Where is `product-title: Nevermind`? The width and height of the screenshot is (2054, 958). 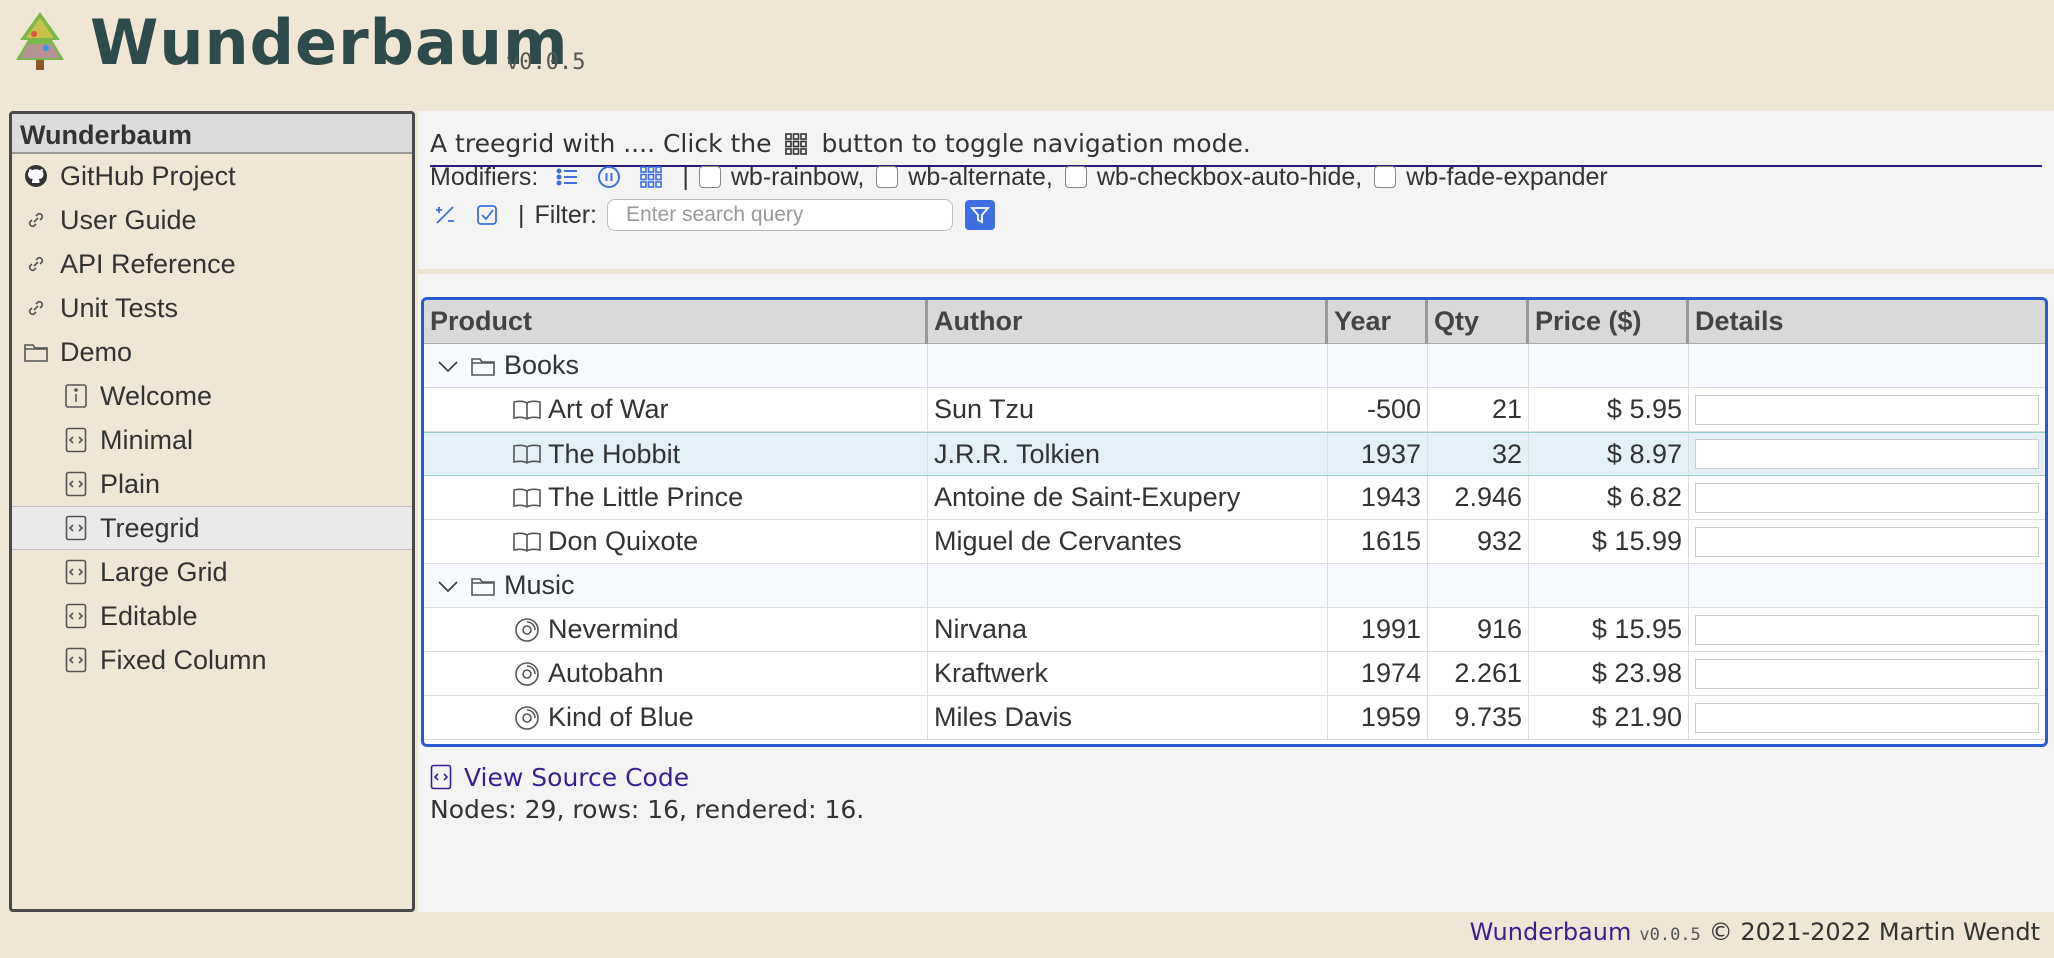 product-title: Nevermind is located at coordinates (613, 629).